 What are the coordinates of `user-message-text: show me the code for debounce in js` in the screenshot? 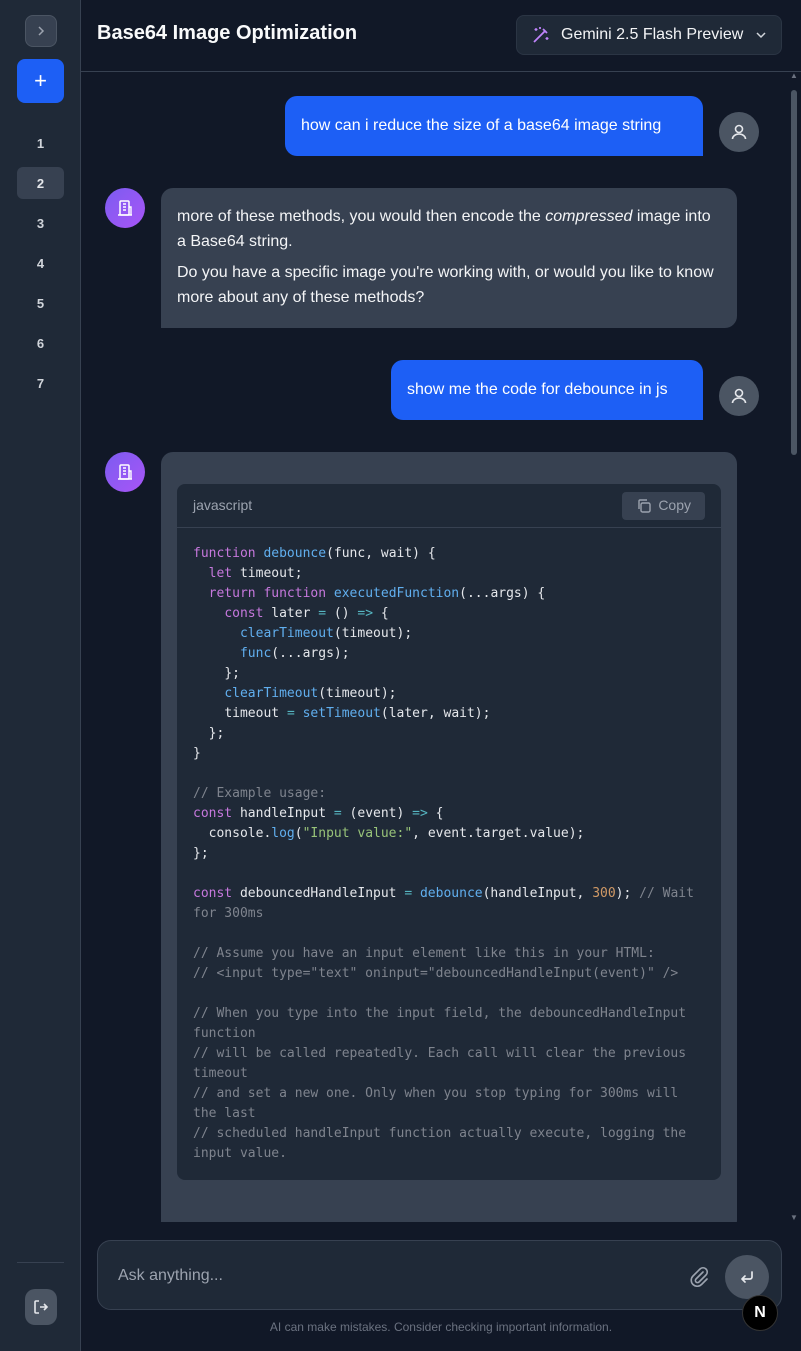 It's located at (537, 389).